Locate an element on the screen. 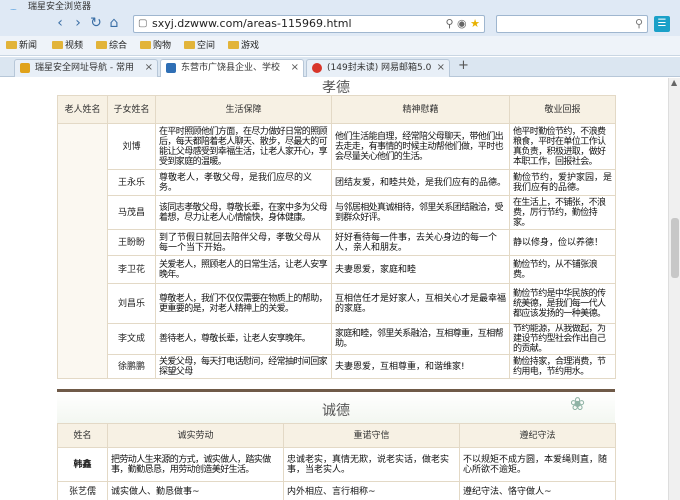  person-name: 韩鑫 is located at coordinates (82, 464).